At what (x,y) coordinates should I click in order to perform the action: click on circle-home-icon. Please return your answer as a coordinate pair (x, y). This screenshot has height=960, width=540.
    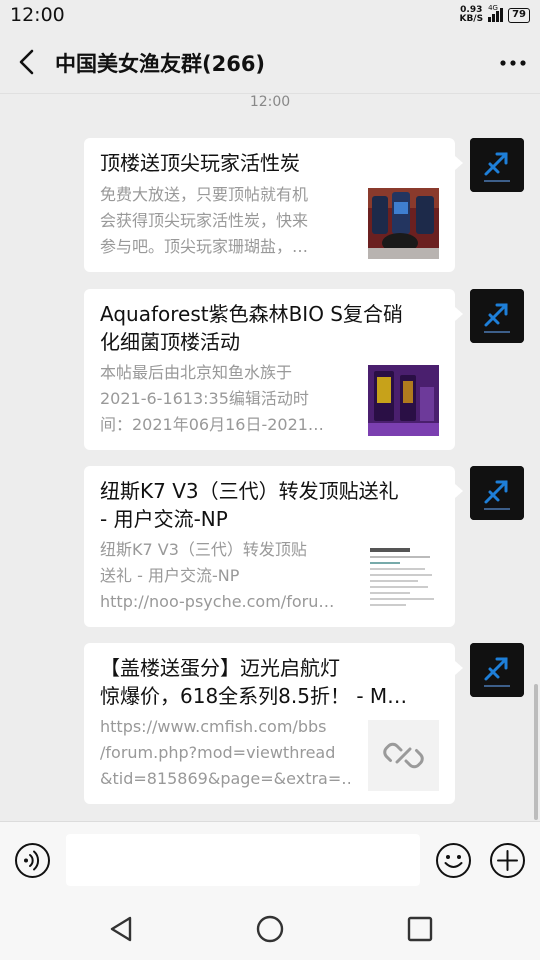
    Looking at the image, I should click on (270, 929).